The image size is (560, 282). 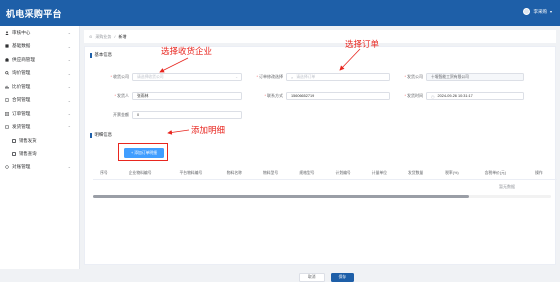 I want to click on sender-input: 张雨林, so click(x=187, y=96).